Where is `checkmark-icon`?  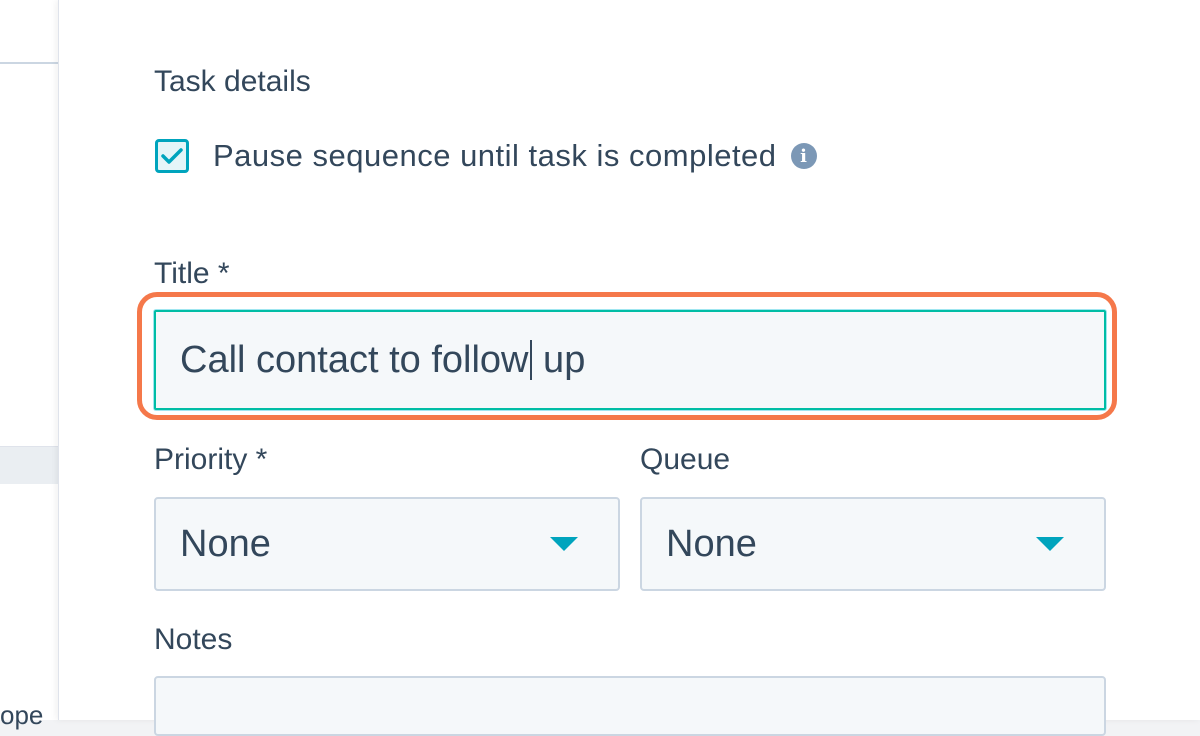
checkmark-icon is located at coordinates (172, 156).